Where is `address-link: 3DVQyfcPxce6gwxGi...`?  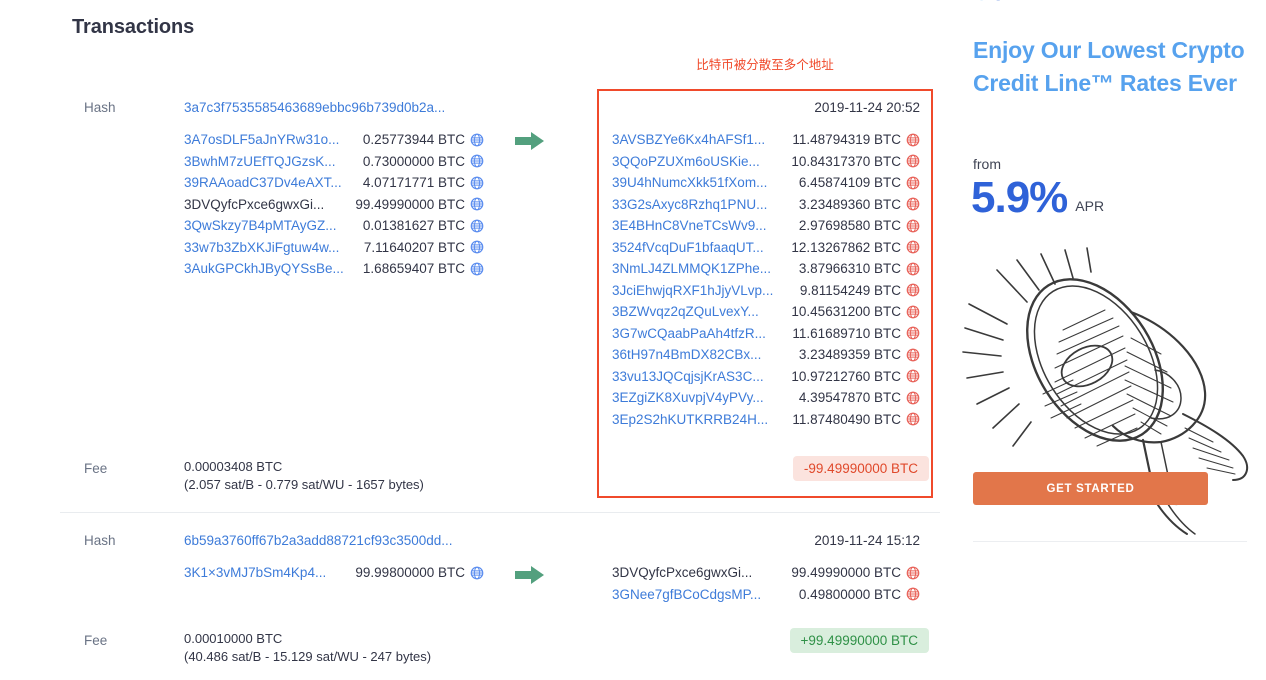 address-link: 3DVQyfcPxce6gwxGi... is located at coordinates (254, 204).